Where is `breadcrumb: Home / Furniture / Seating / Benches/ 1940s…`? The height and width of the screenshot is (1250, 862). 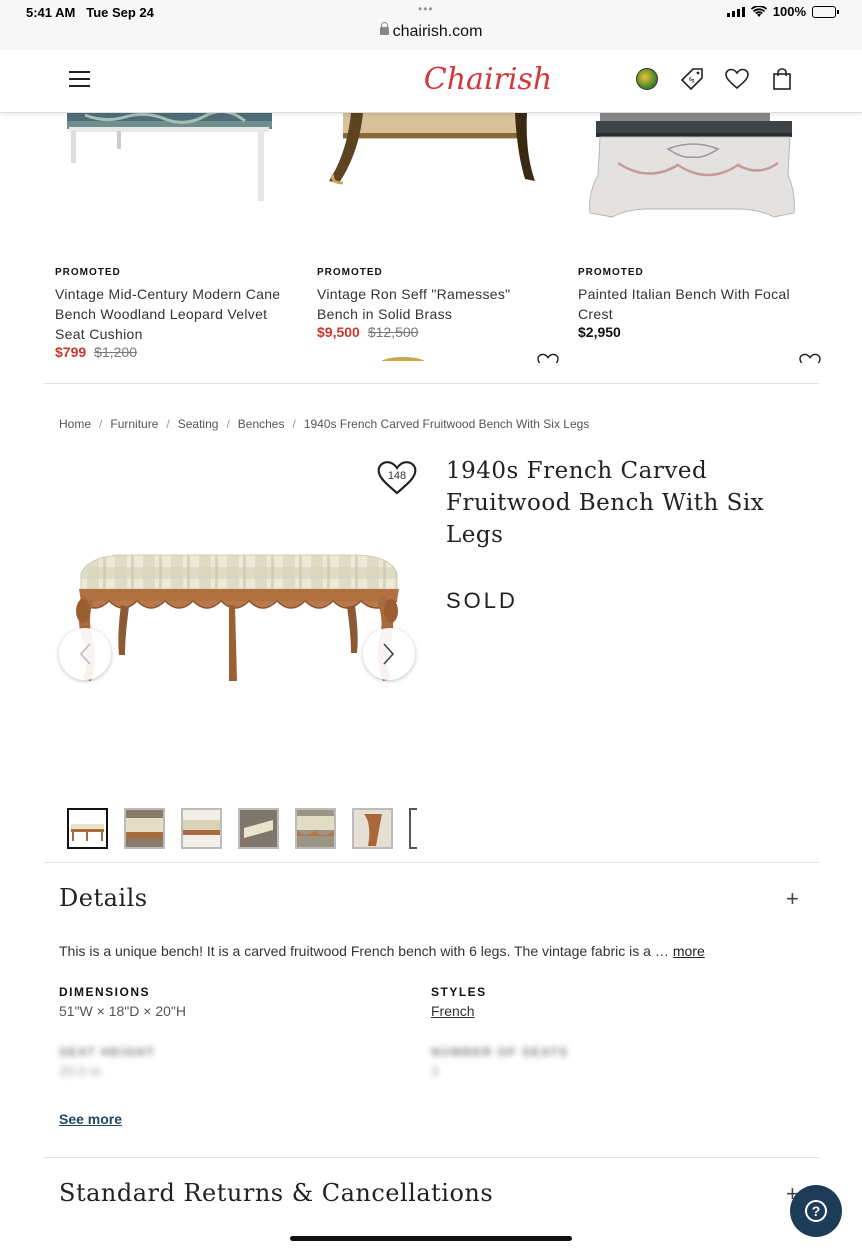 breadcrumb: Home / Furniture / Seating / Benches/ 1940s… is located at coordinates (324, 424).